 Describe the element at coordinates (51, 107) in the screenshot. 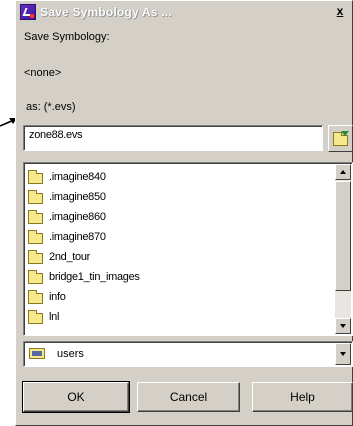

I see `file-filter-label: as: (*.evs)` at that location.